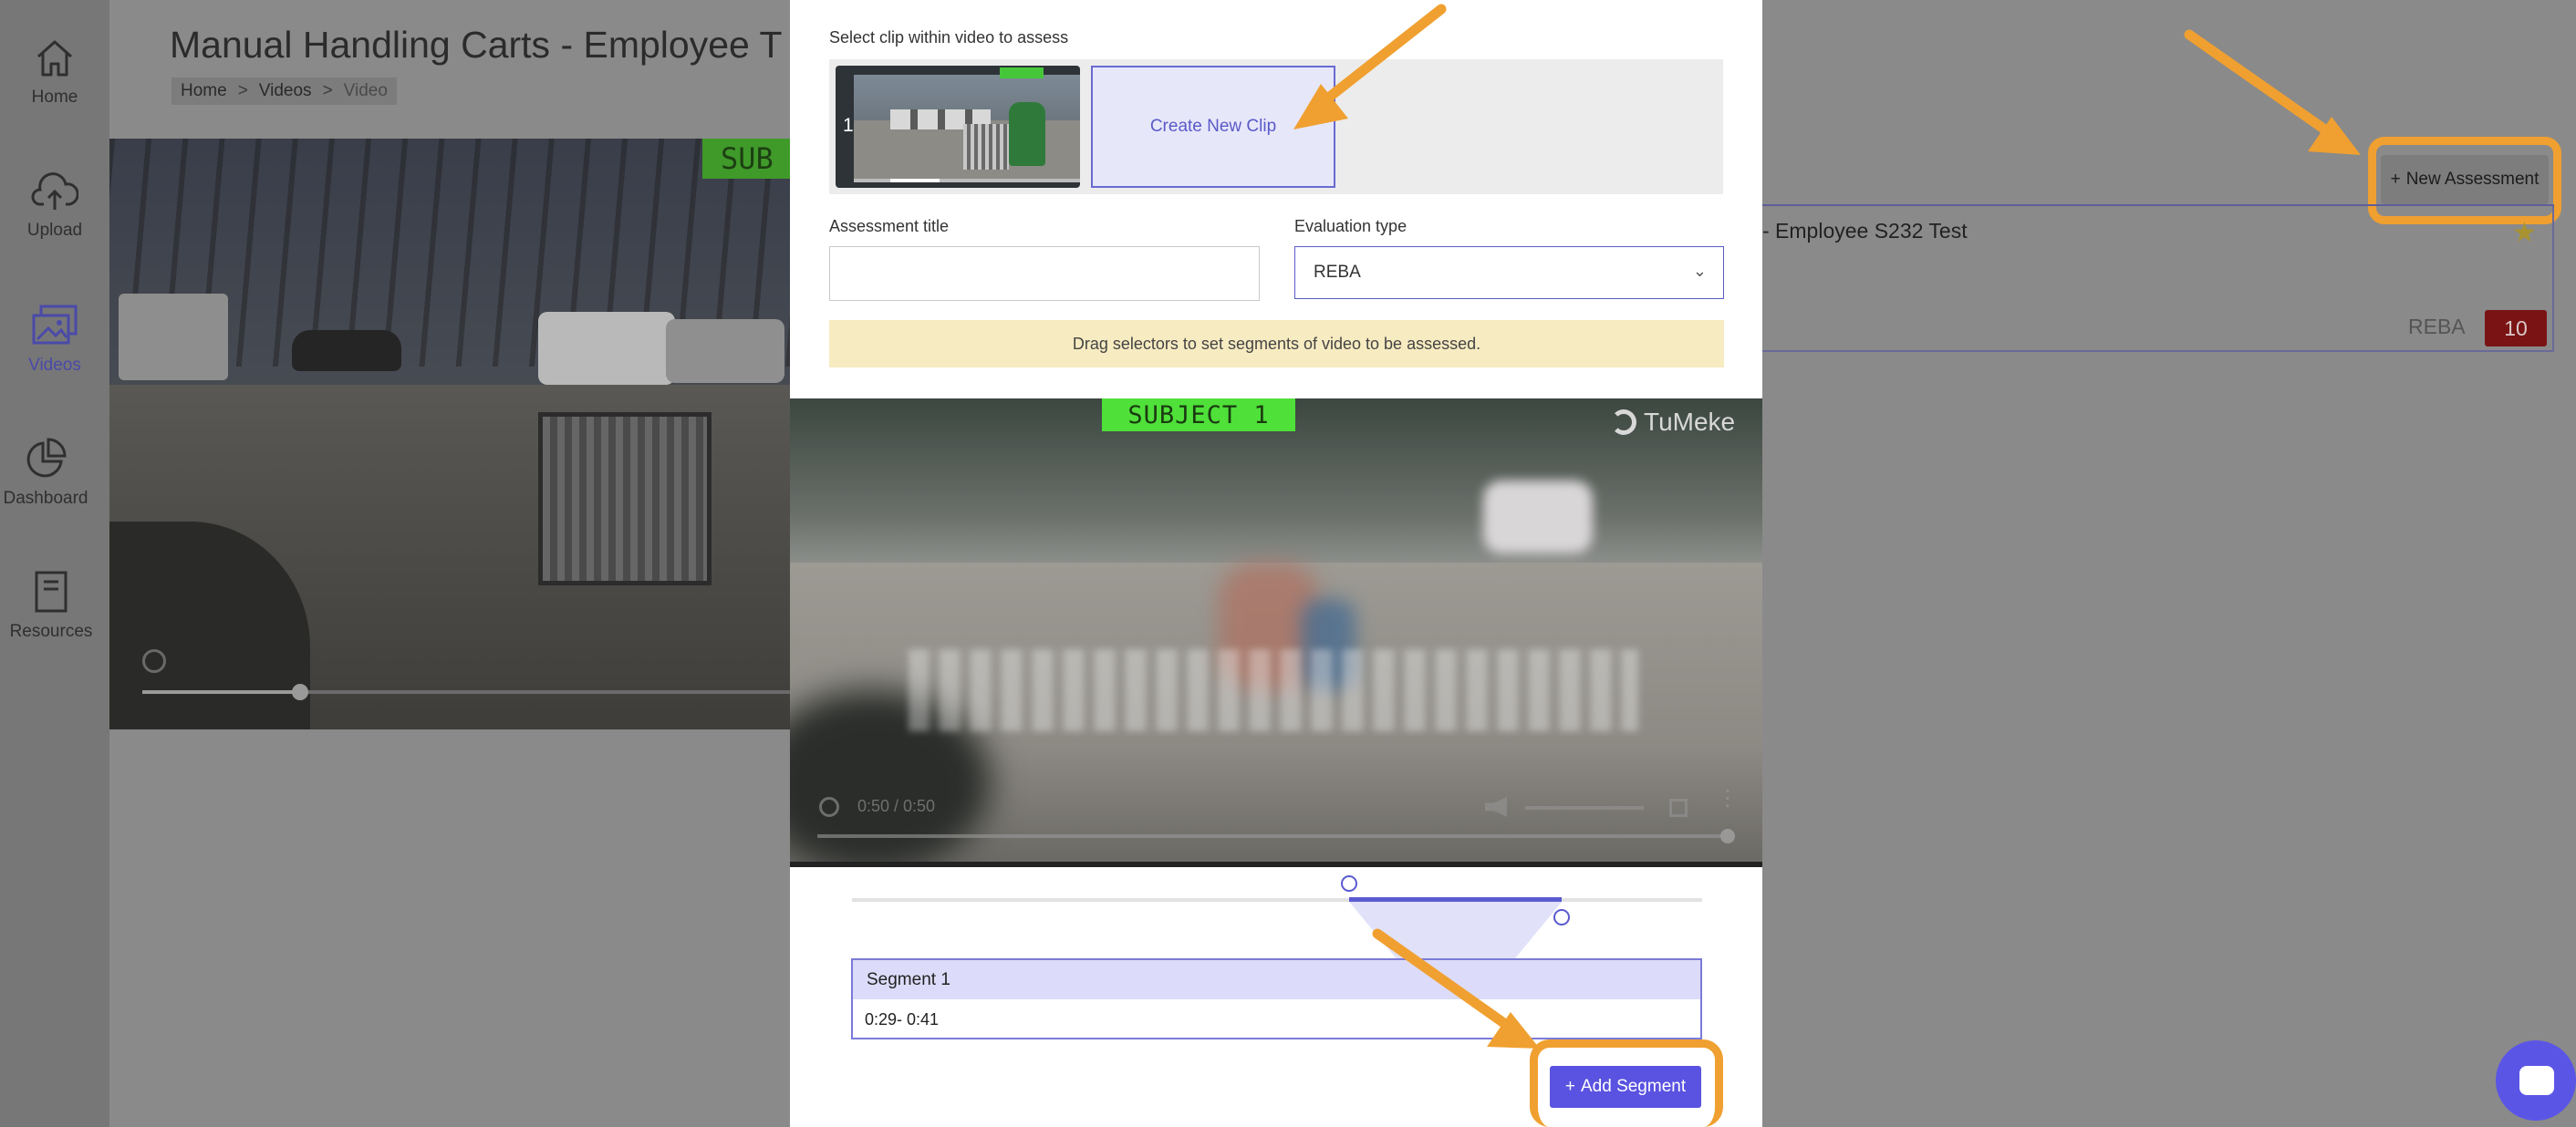  I want to click on sidebar-item-upload: Upload, so click(54, 206).